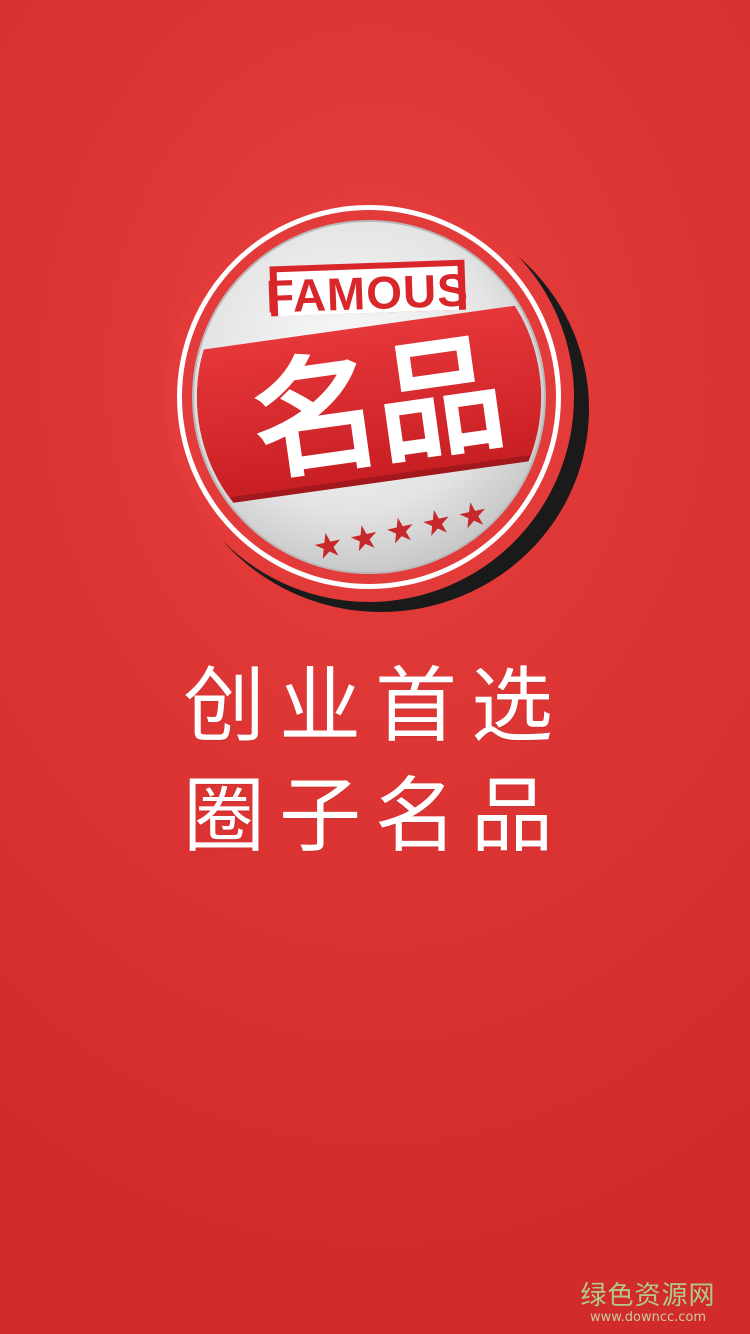  Describe the element at coordinates (374, 816) in the screenshot. I see `slogan-line-2: 圈子名品` at that location.